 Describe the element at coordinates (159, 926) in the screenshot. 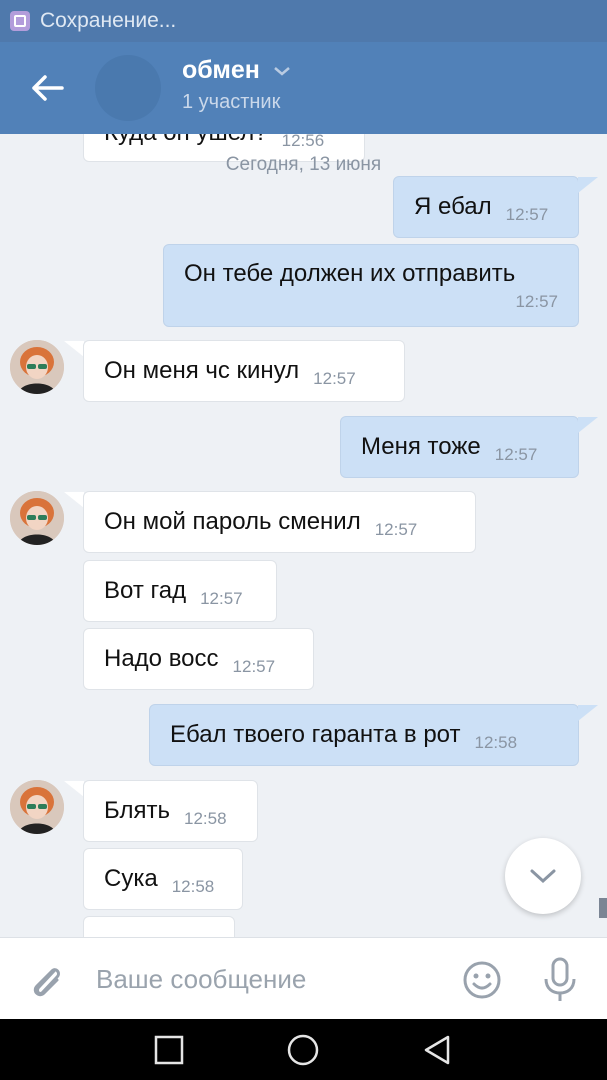

I see `message-bubble-partial` at that location.